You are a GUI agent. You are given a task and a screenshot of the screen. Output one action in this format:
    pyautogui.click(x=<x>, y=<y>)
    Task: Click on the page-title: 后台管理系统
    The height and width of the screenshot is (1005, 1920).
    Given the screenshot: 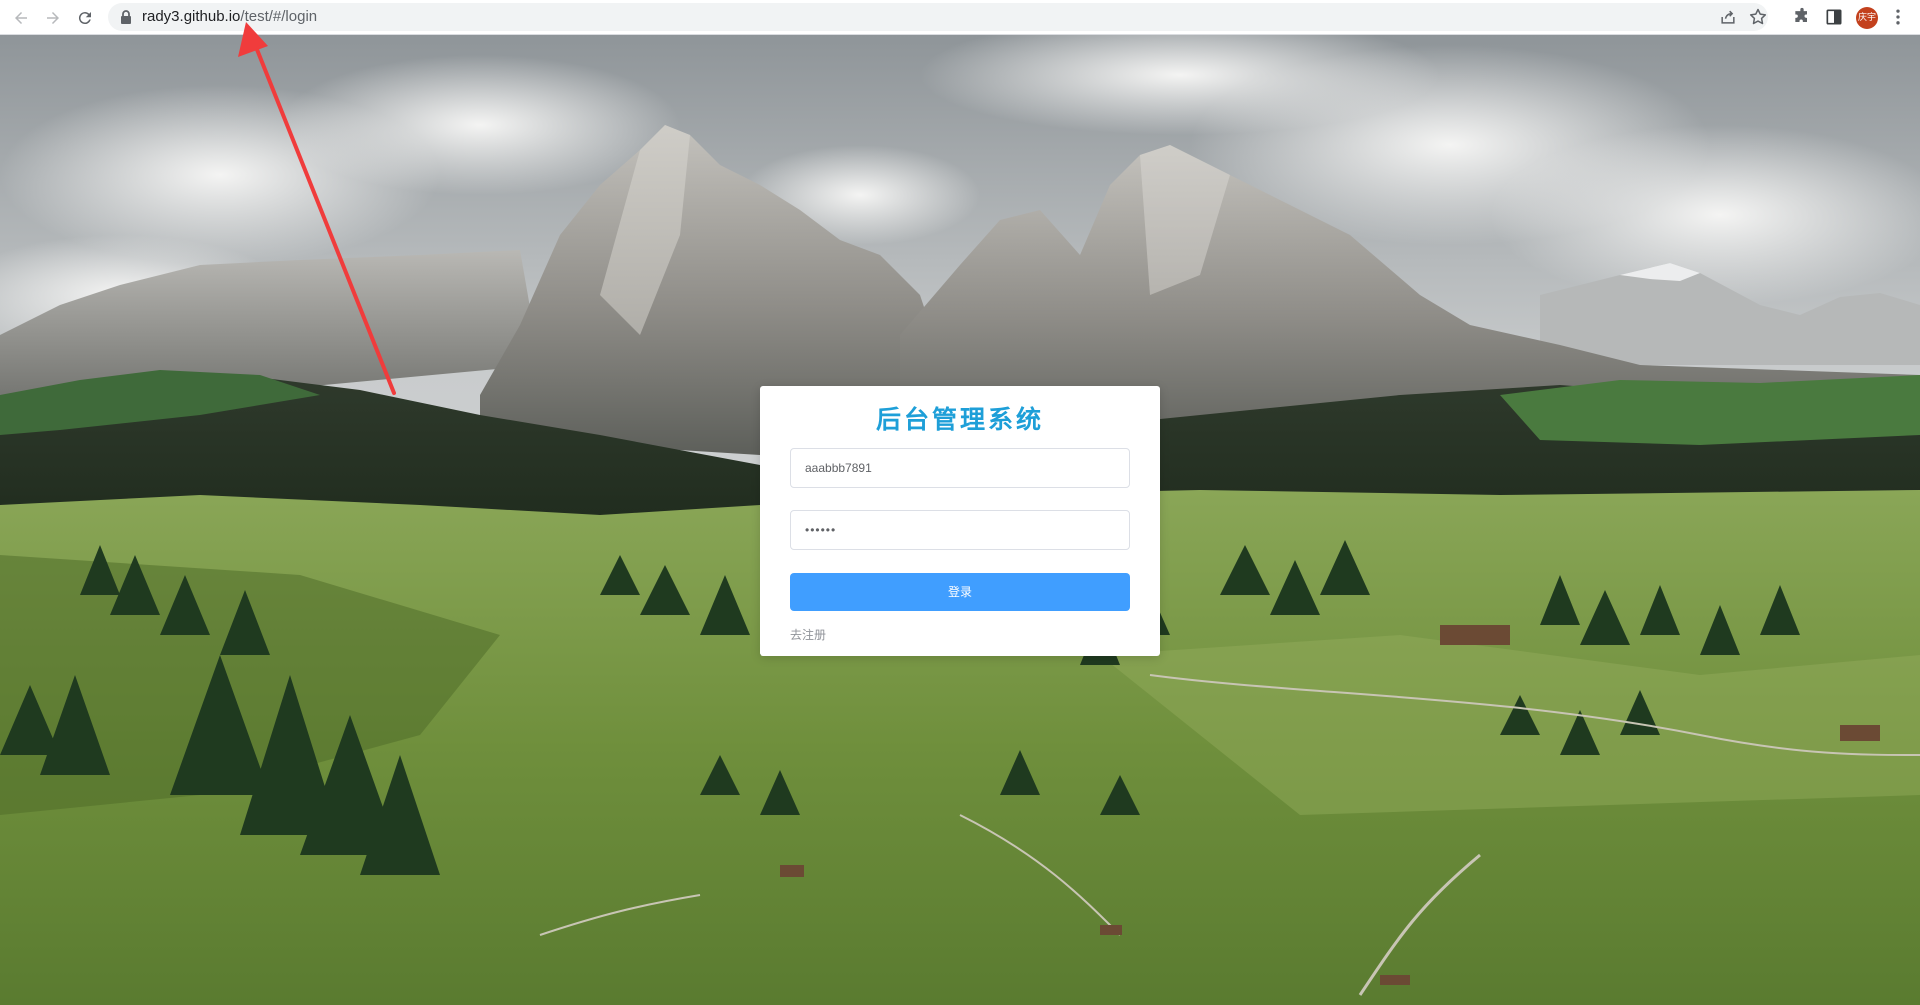 What is the action you would take?
    pyautogui.click(x=959, y=419)
    